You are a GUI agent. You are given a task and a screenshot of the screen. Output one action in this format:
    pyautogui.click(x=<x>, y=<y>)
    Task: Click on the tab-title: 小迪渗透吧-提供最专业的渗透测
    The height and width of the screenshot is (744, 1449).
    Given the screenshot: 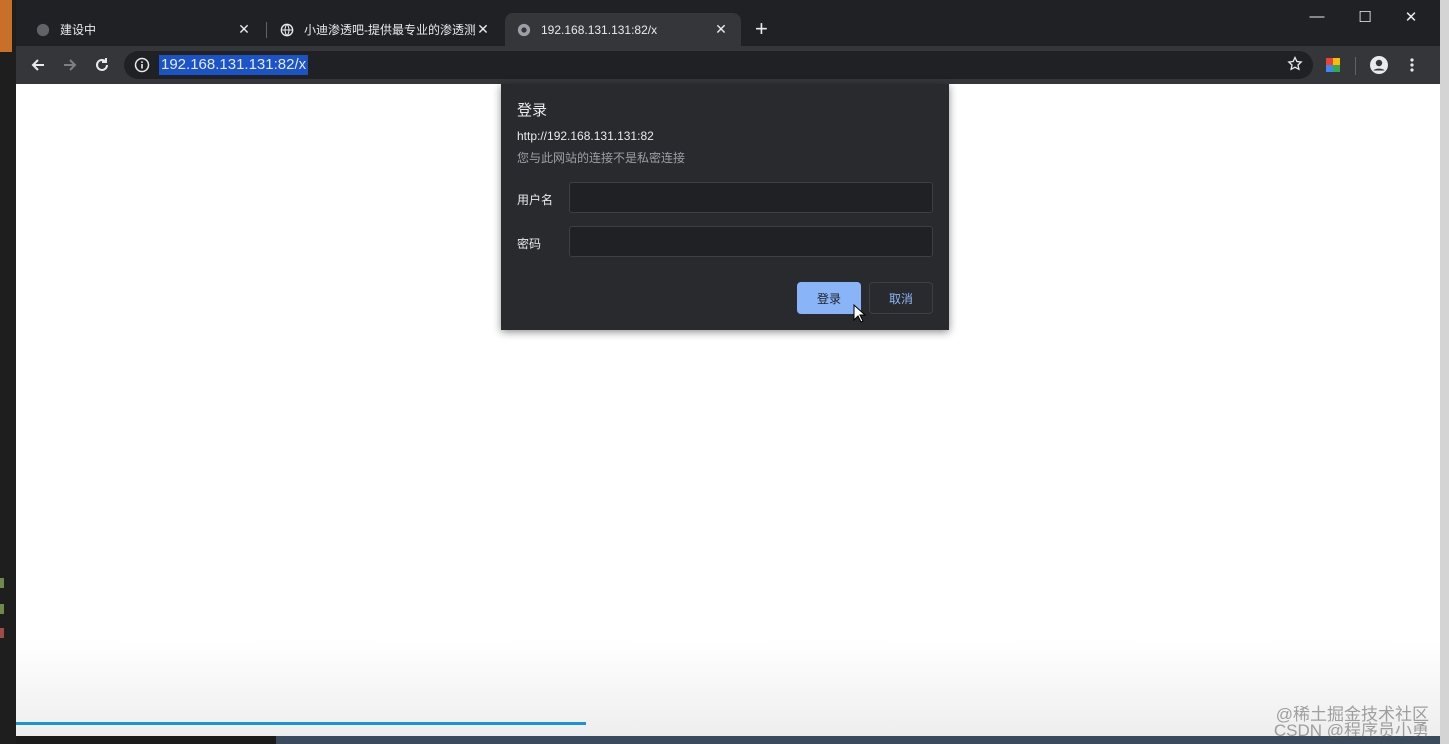 What is the action you would take?
    pyautogui.click(x=389, y=30)
    